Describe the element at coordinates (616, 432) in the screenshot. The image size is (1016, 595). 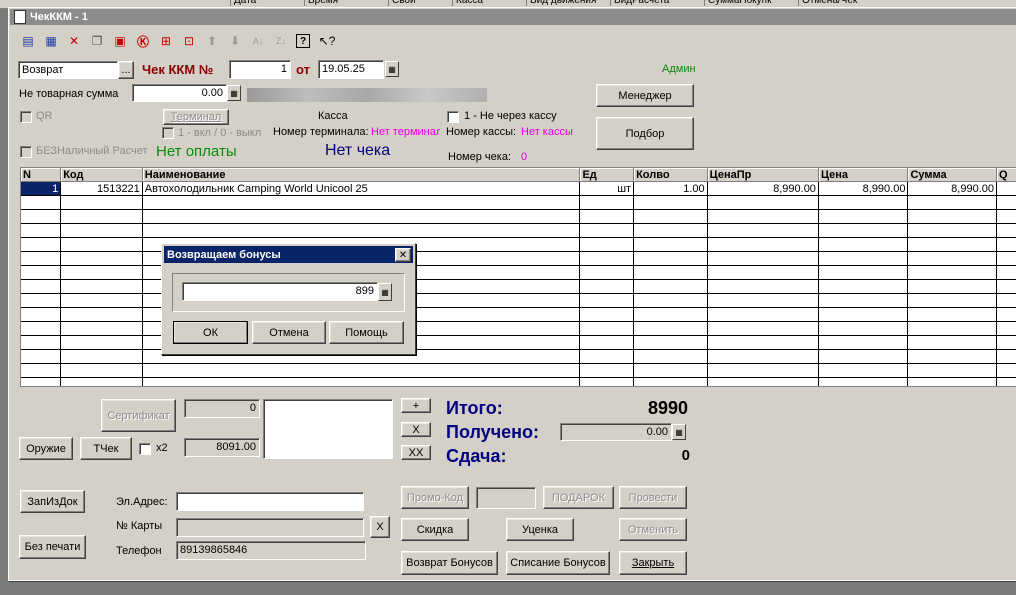
I see `received-field: 0.00` at that location.